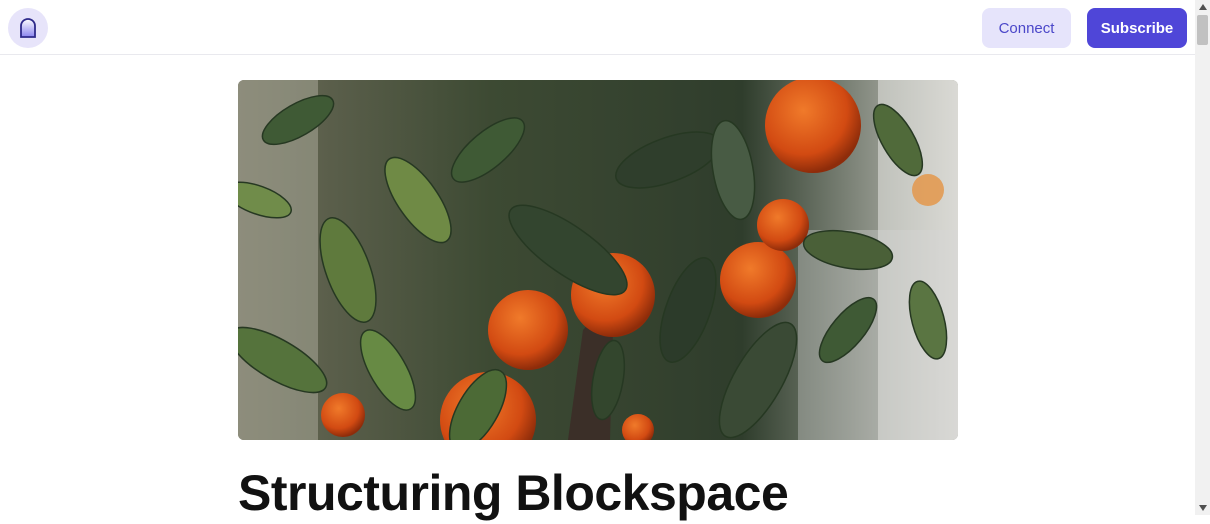  What do you see at coordinates (1137, 28) in the screenshot?
I see `subscribe-button: Subscribe` at bounding box center [1137, 28].